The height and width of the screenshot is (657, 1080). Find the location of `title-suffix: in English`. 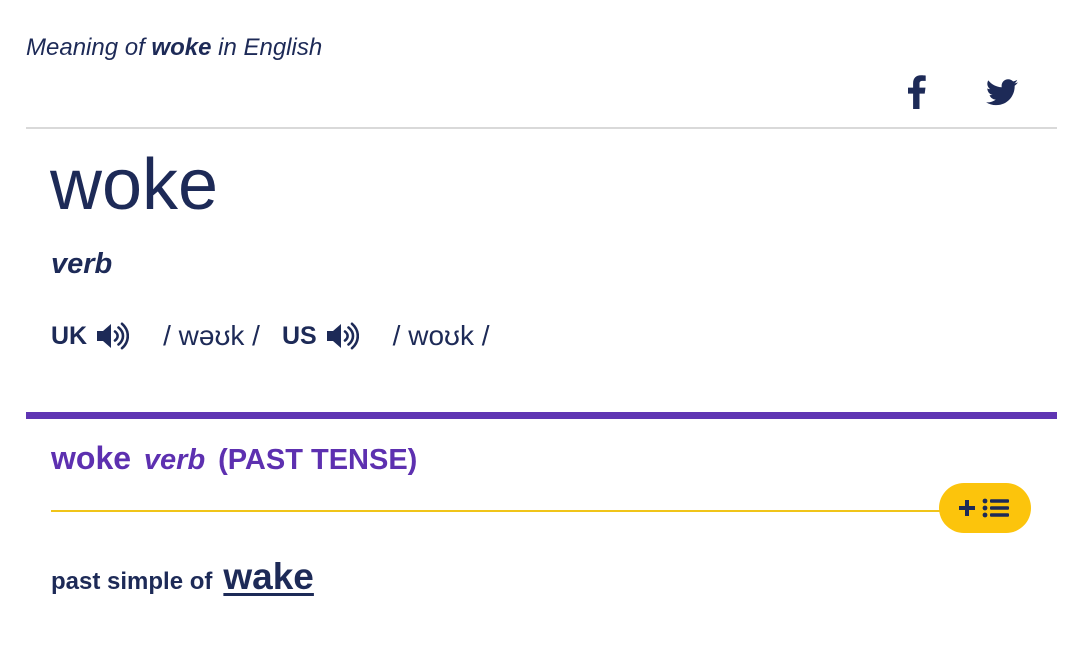

title-suffix: in English is located at coordinates (270, 47).